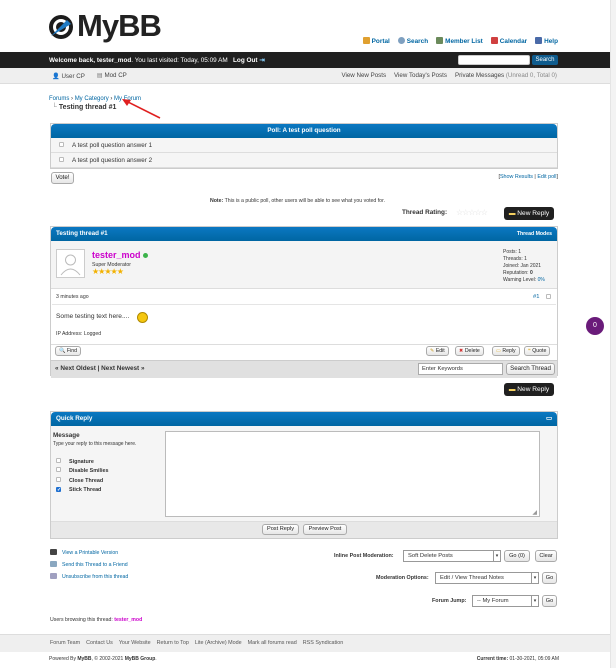 The width and height of the screenshot is (616, 668). What do you see at coordinates (53, 552) in the screenshot?
I see `printer-icon` at bounding box center [53, 552].